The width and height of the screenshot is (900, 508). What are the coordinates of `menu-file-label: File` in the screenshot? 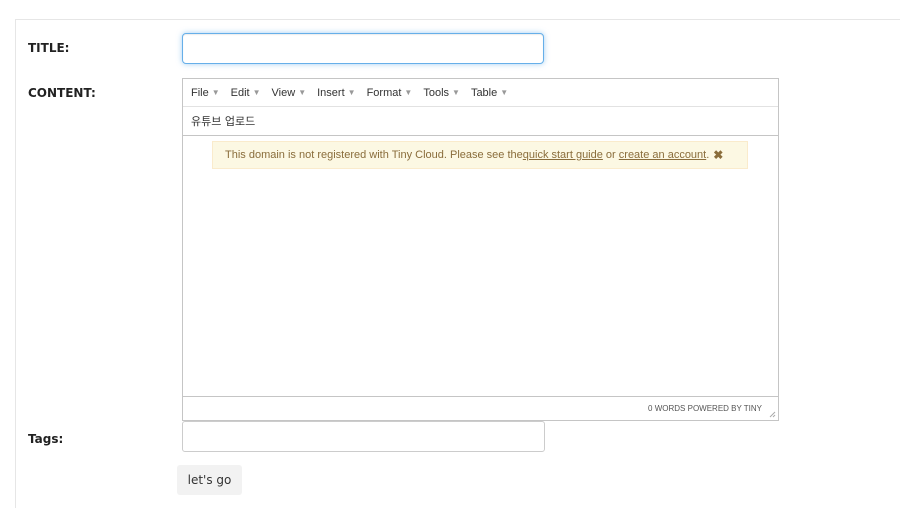 It's located at (200, 92).